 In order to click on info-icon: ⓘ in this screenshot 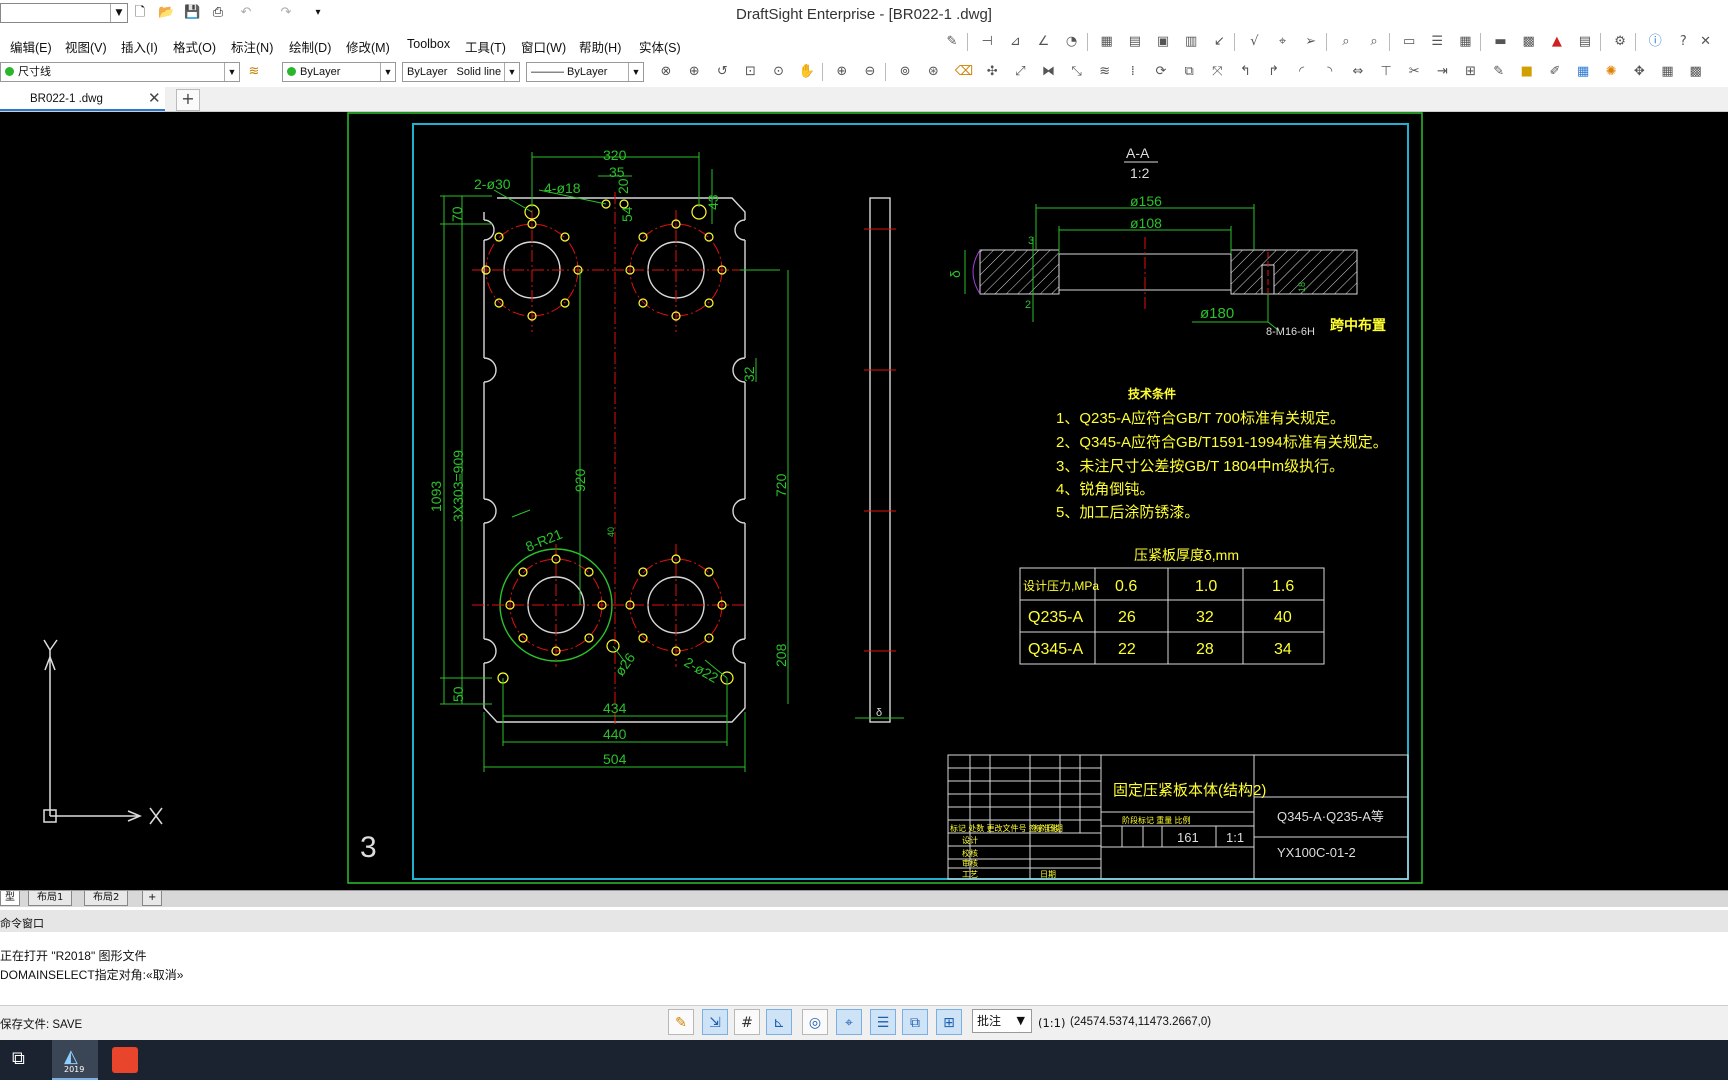, I will do `click(1655, 42)`.